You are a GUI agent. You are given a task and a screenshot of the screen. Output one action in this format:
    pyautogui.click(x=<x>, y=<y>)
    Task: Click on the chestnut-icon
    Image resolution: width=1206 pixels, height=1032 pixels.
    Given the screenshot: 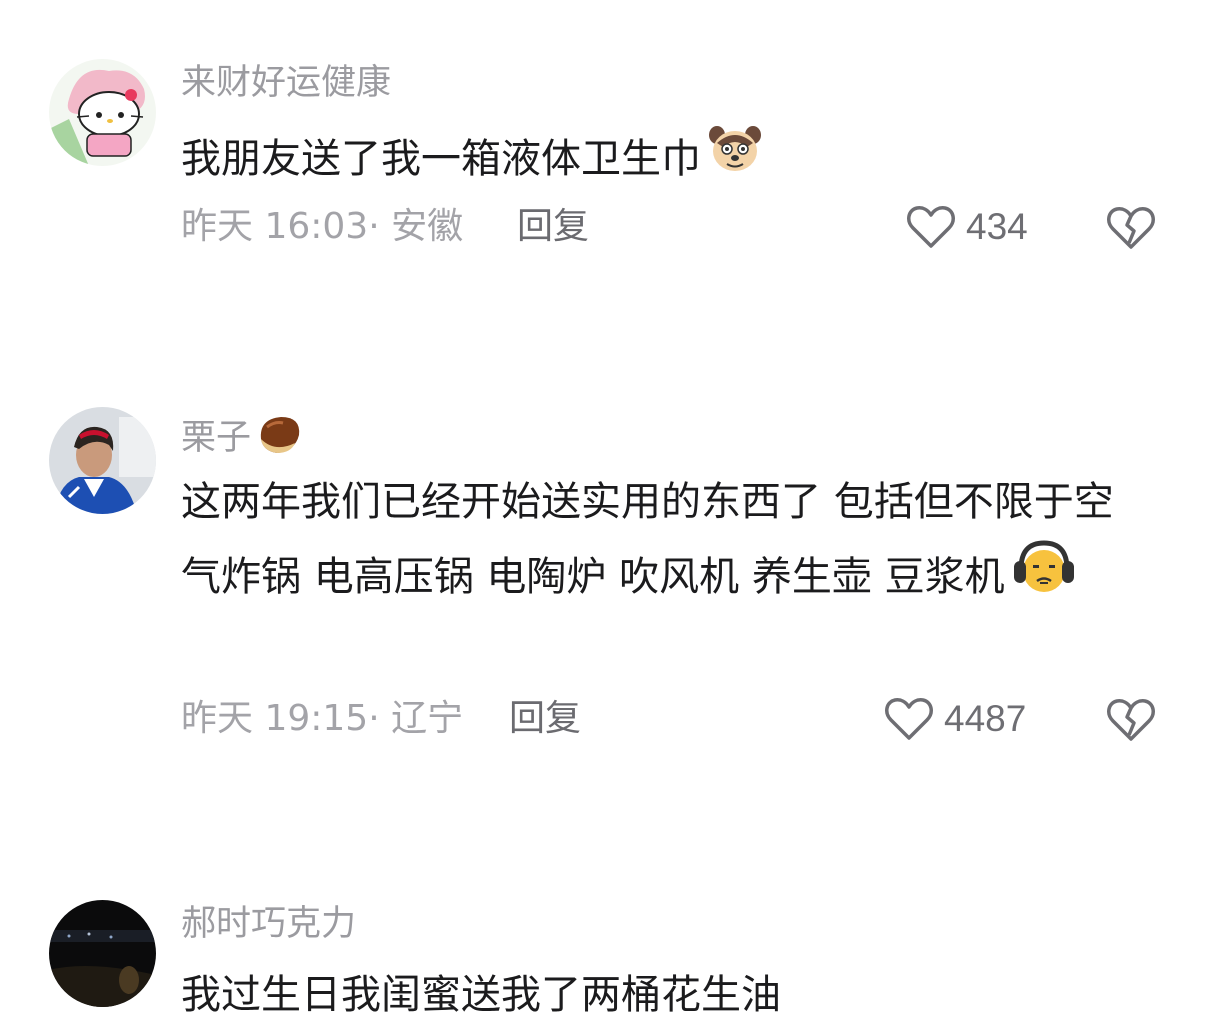 What is the action you would take?
    pyautogui.click(x=279, y=437)
    